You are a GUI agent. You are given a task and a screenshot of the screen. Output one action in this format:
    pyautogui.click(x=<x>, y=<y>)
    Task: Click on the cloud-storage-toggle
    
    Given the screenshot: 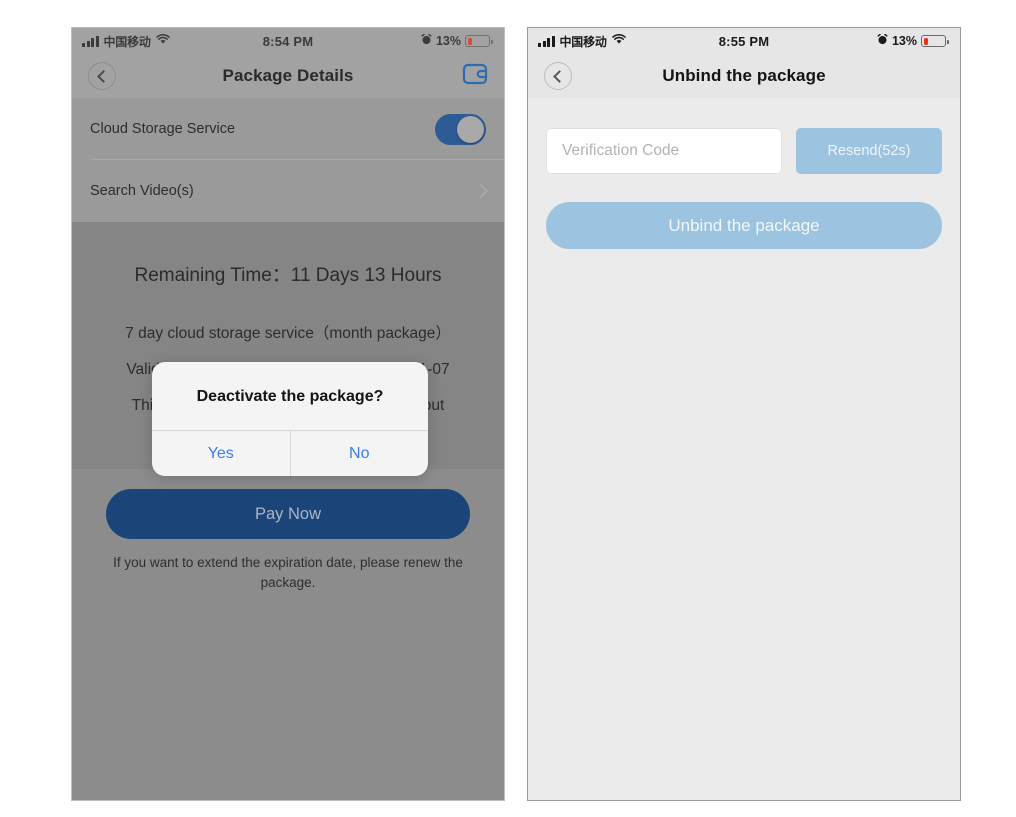 What is the action you would take?
    pyautogui.click(x=460, y=129)
    